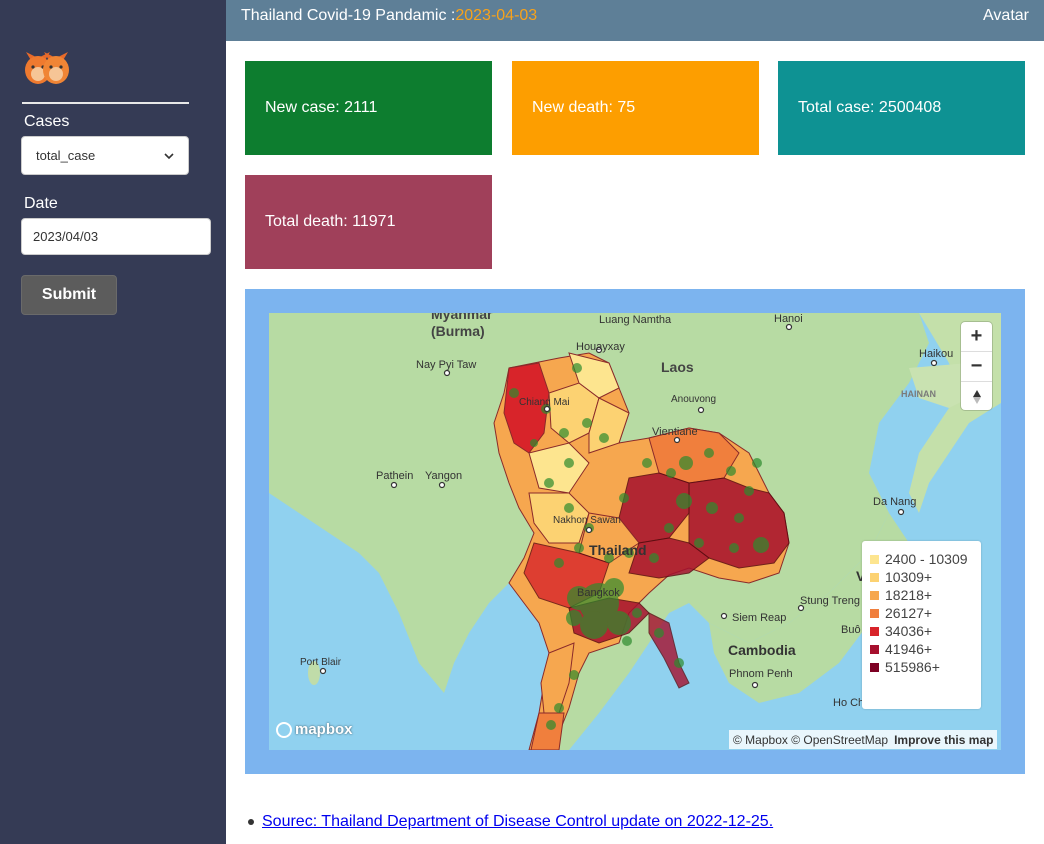 This screenshot has width=1044, height=844. Describe the element at coordinates (909, 631) in the screenshot. I see `legend-label: 34036+` at that location.